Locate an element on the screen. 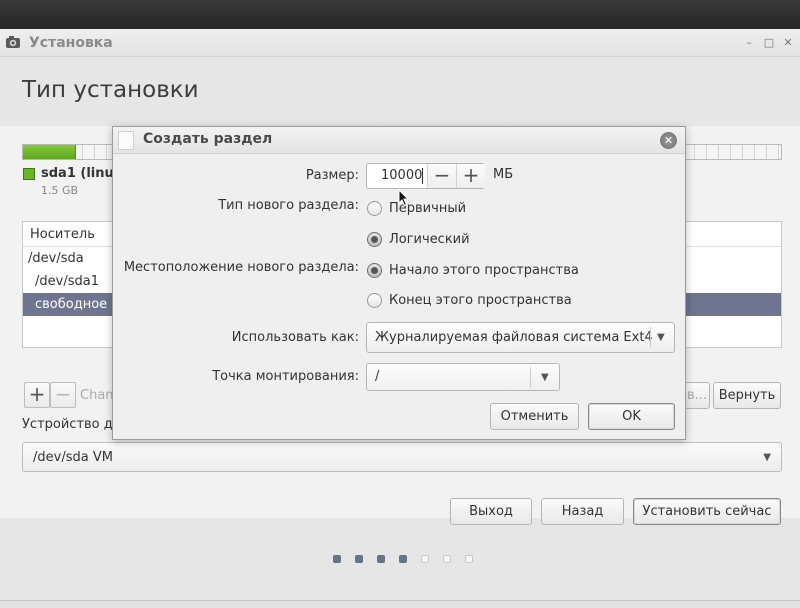 The height and width of the screenshot is (608, 800). dialog-close-icon: ✕ is located at coordinates (668, 140).